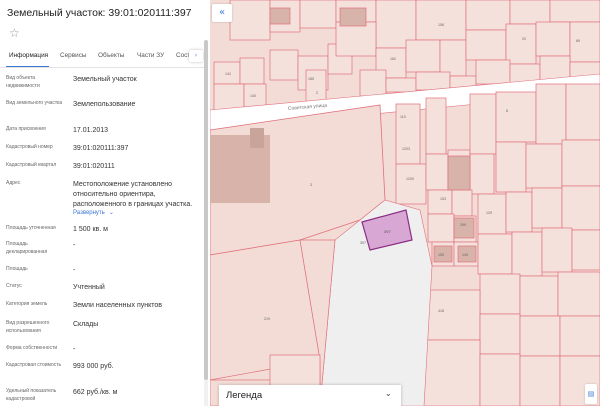 This screenshot has height=406, width=600. Describe the element at coordinates (441, 255) in the screenshot. I see `parcel-number: 155` at that location.